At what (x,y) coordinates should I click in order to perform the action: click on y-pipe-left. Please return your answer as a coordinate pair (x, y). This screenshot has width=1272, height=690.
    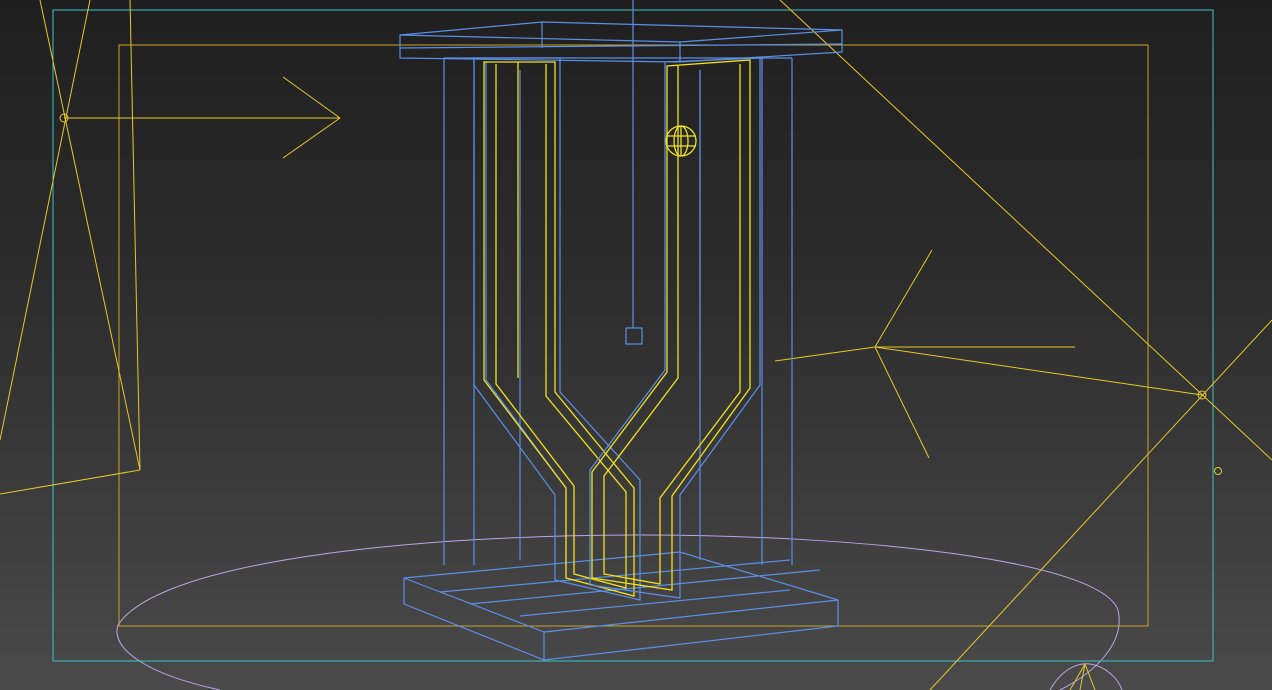
    Looking at the image, I should click on (557, 329).